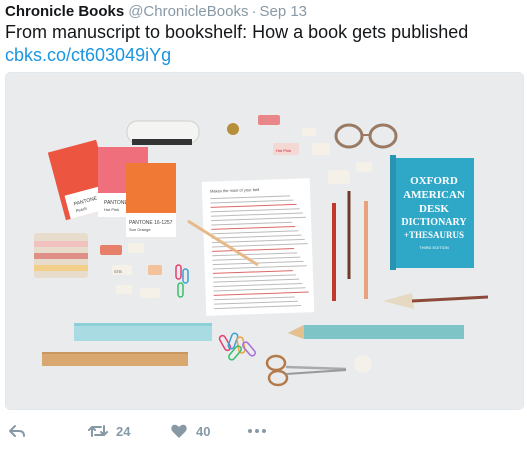  I want to click on tweet-actions: 24 40, so click(263, 431).